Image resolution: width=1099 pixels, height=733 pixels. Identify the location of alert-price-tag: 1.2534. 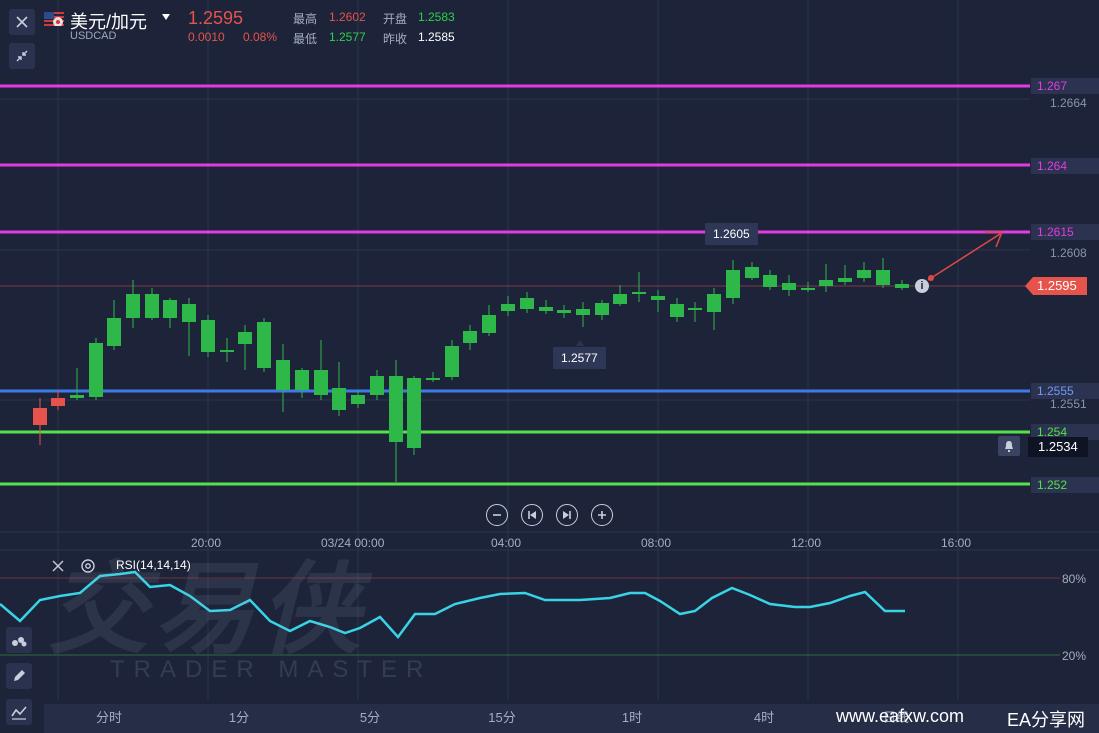
(1058, 447).